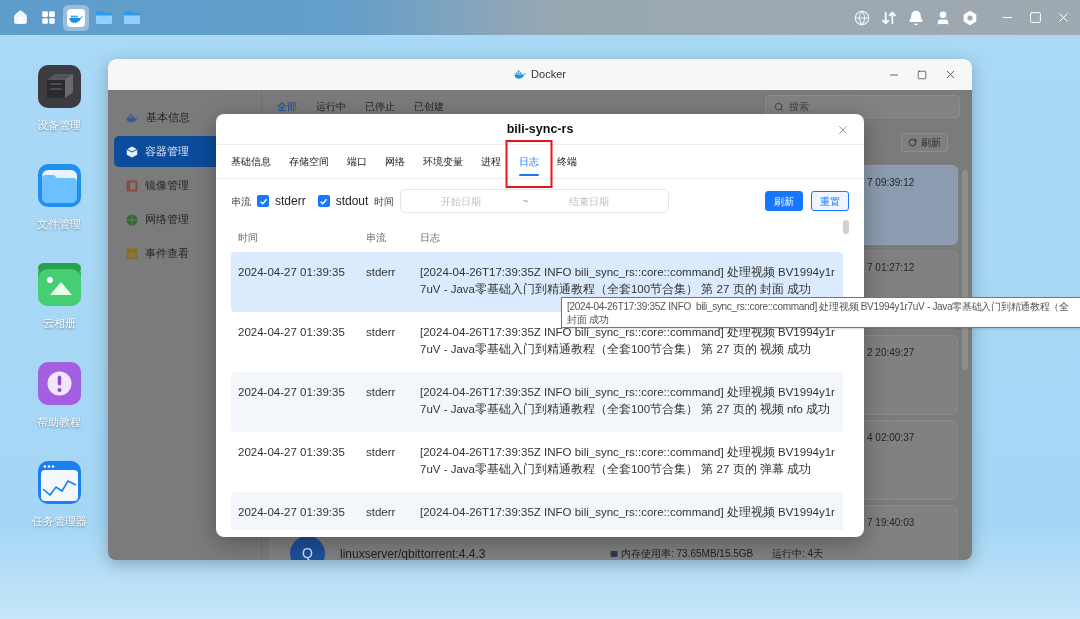 This screenshot has height=619, width=1080. Describe the element at coordinates (376, 237) in the screenshot. I see `column-header: 串流` at that location.